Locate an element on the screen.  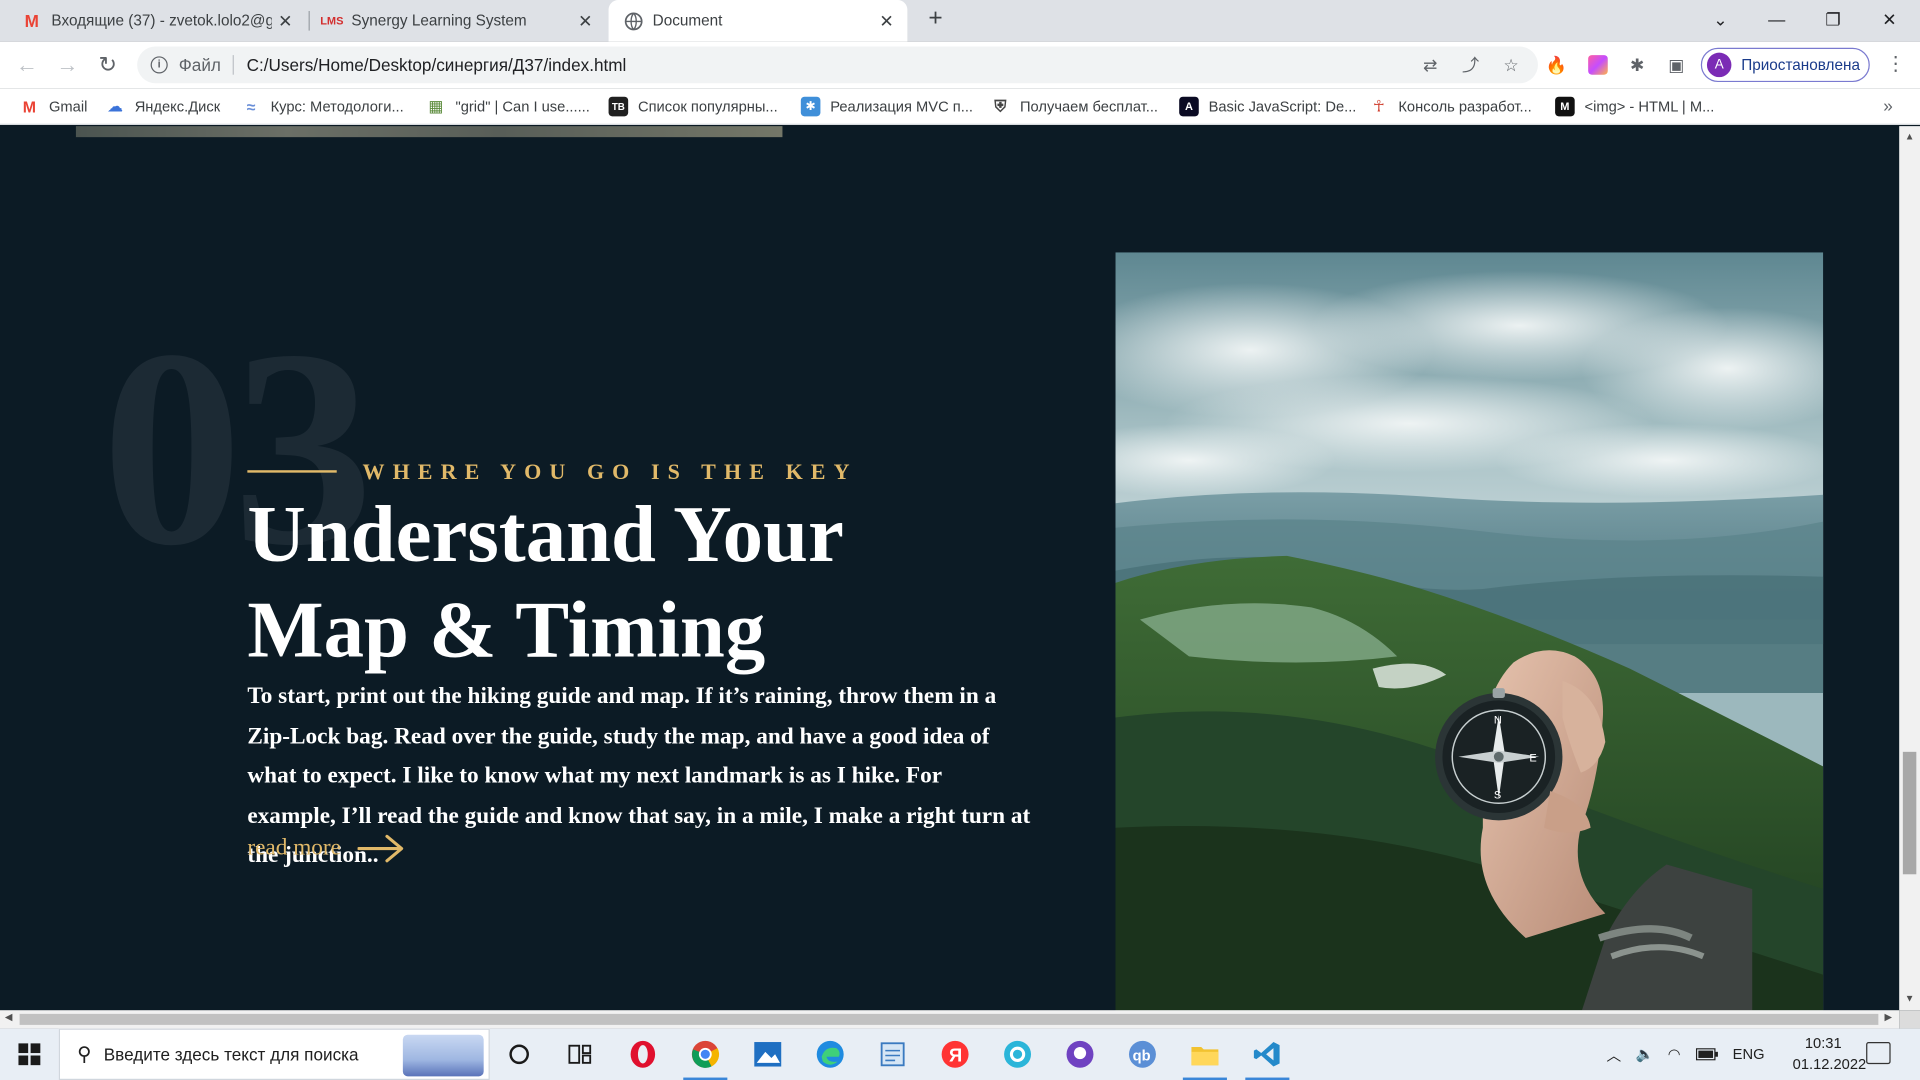
vscode-icon is located at coordinates (1267, 1056).